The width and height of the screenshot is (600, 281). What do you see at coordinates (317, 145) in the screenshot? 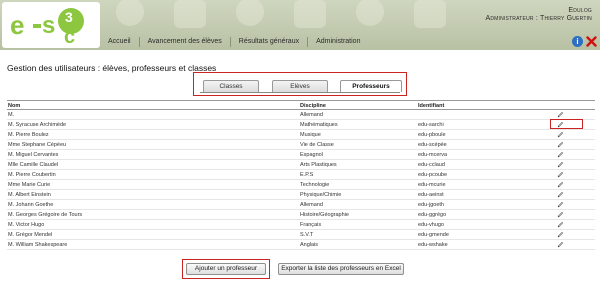
I see `cell-discipline: Vie de Classe` at bounding box center [317, 145].